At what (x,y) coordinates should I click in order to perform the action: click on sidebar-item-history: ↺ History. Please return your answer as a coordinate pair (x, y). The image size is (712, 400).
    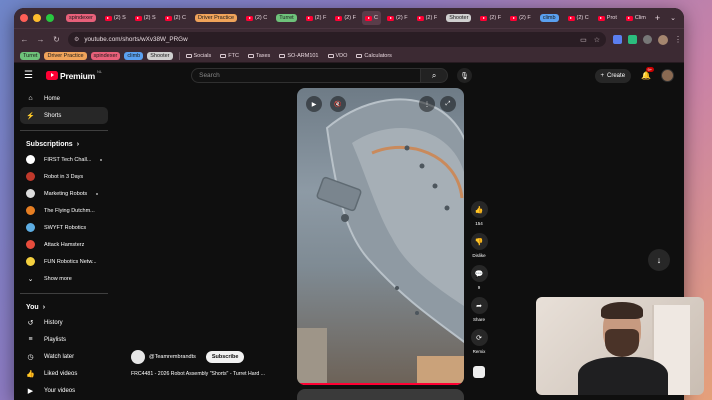
    Looking at the image, I should click on (64, 322).